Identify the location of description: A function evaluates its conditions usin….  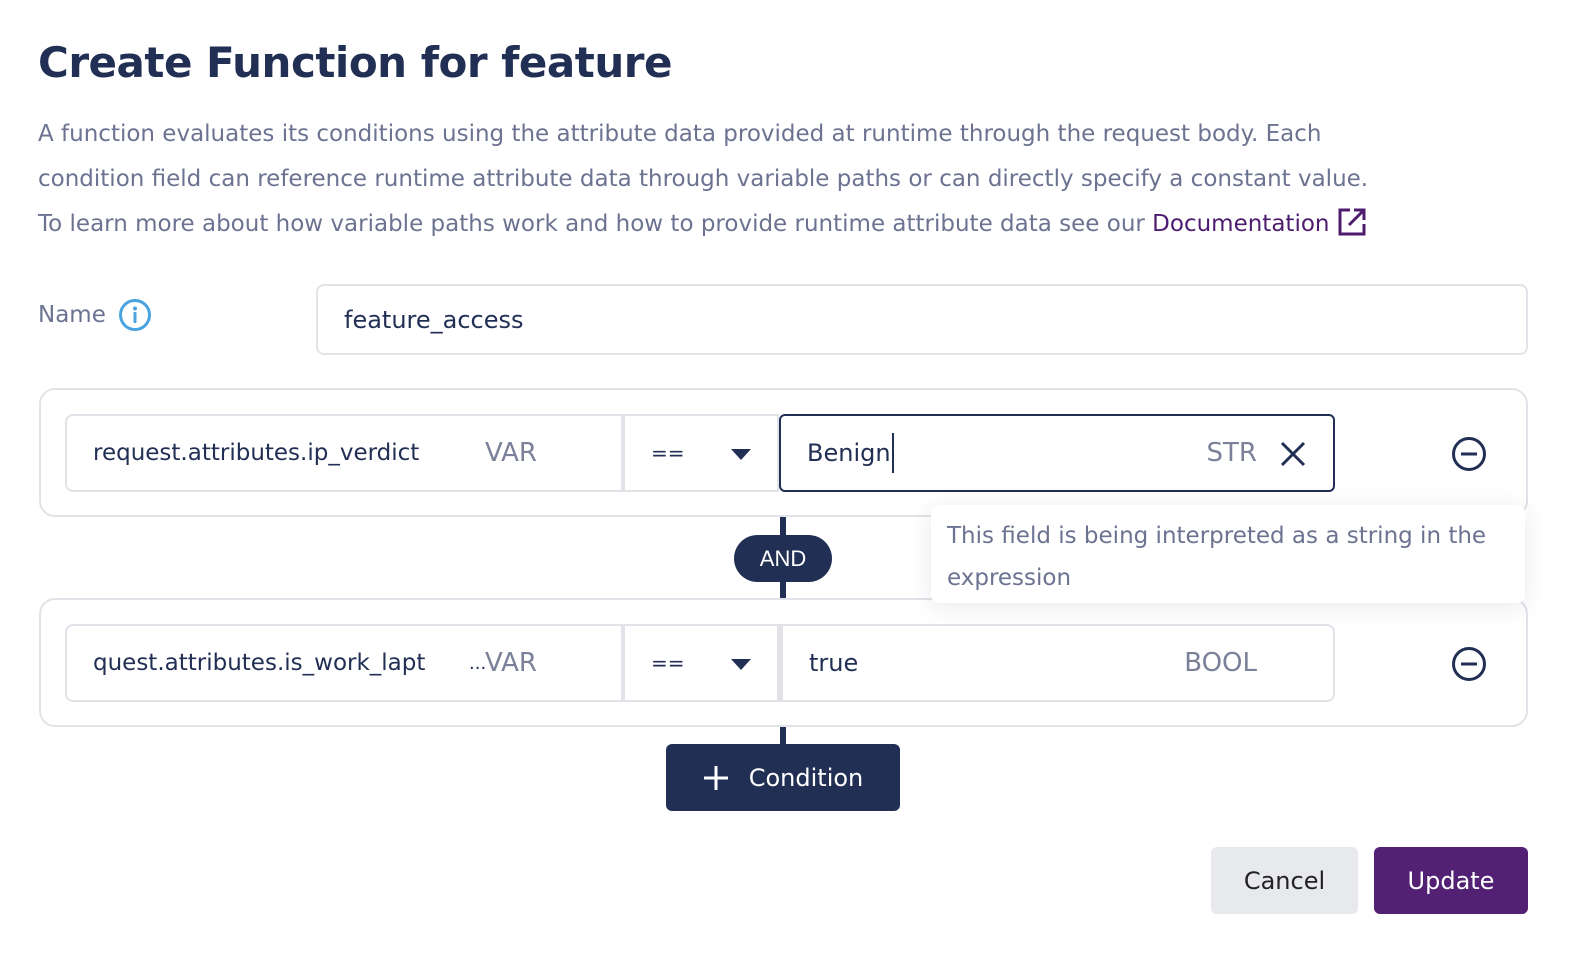
(788, 179).